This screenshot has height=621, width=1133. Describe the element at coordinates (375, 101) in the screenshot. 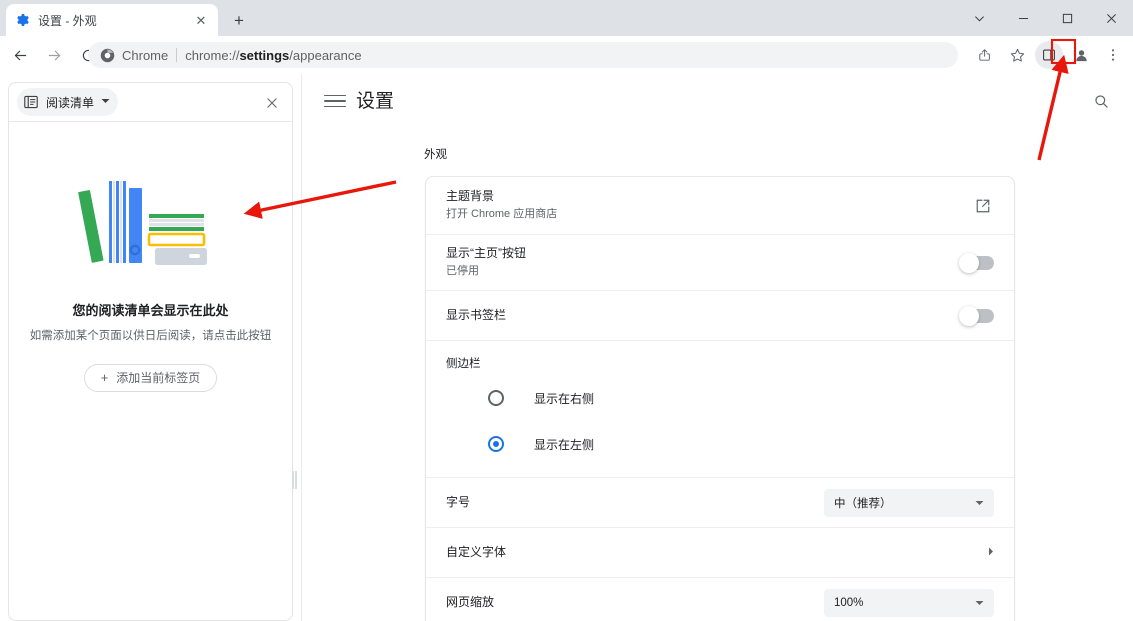

I see `page-title: 设置` at that location.